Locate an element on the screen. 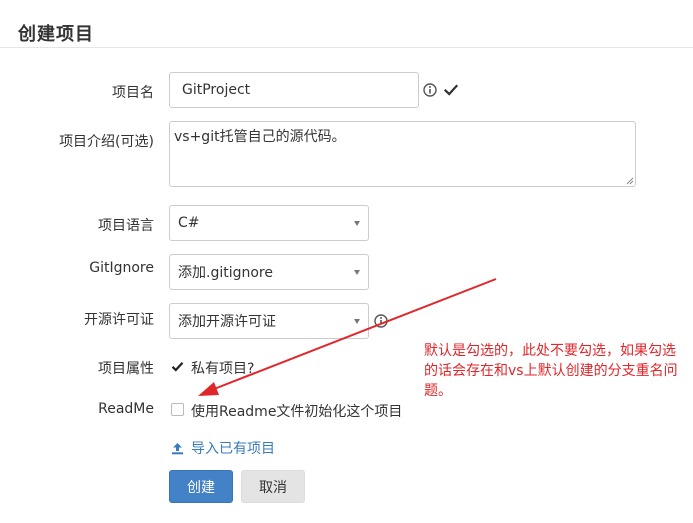 The height and width of the screenshot is (523, 693). annotation-note: 默认是勾选的，此处不要勾选，如果勾选的话会存在和vs上默认创建的分支重名问题。 is located at coordinates (551, 371).